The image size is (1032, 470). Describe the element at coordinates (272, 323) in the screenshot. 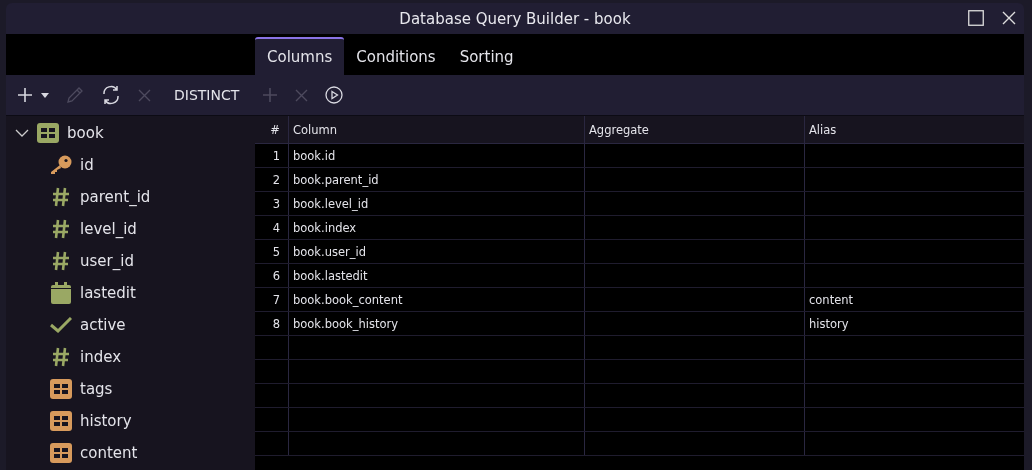

I see `row-number: 8` at that location.